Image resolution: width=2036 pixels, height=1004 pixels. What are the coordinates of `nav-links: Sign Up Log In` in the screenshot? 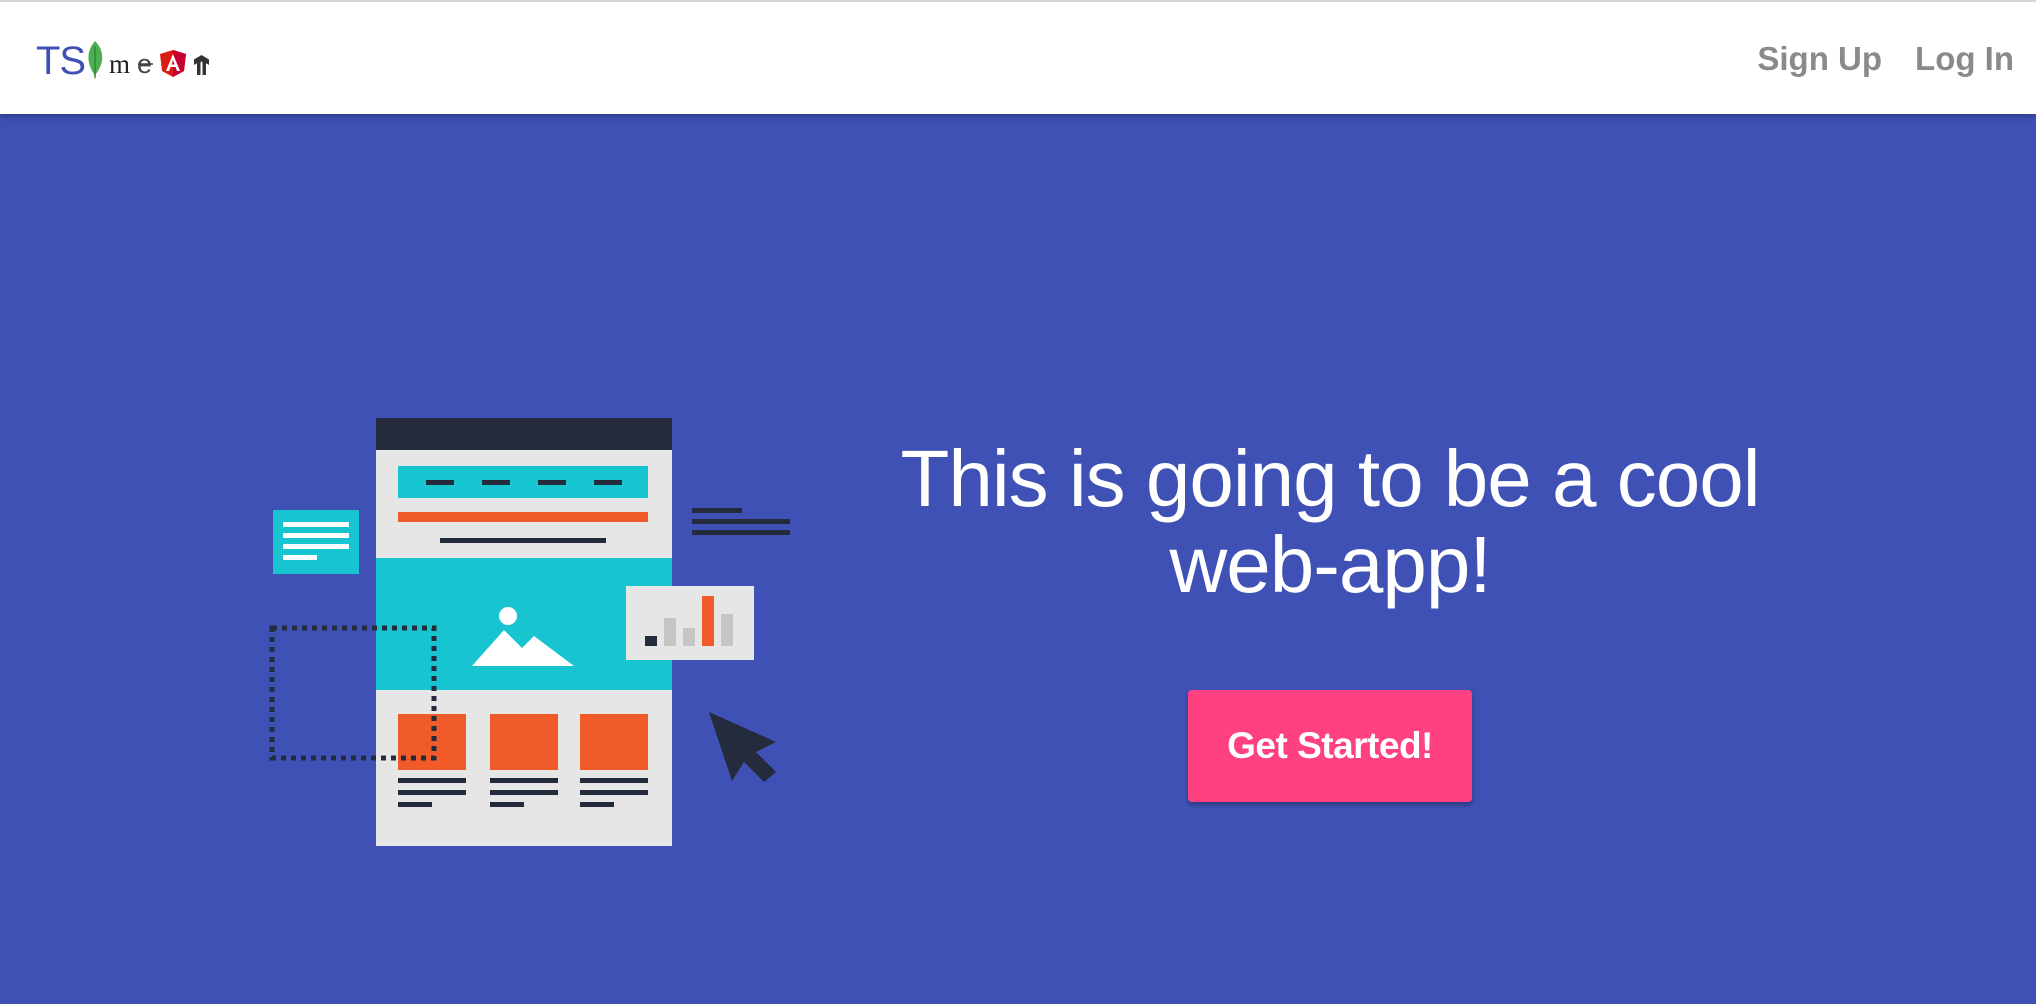 It's located at (1869, 59).